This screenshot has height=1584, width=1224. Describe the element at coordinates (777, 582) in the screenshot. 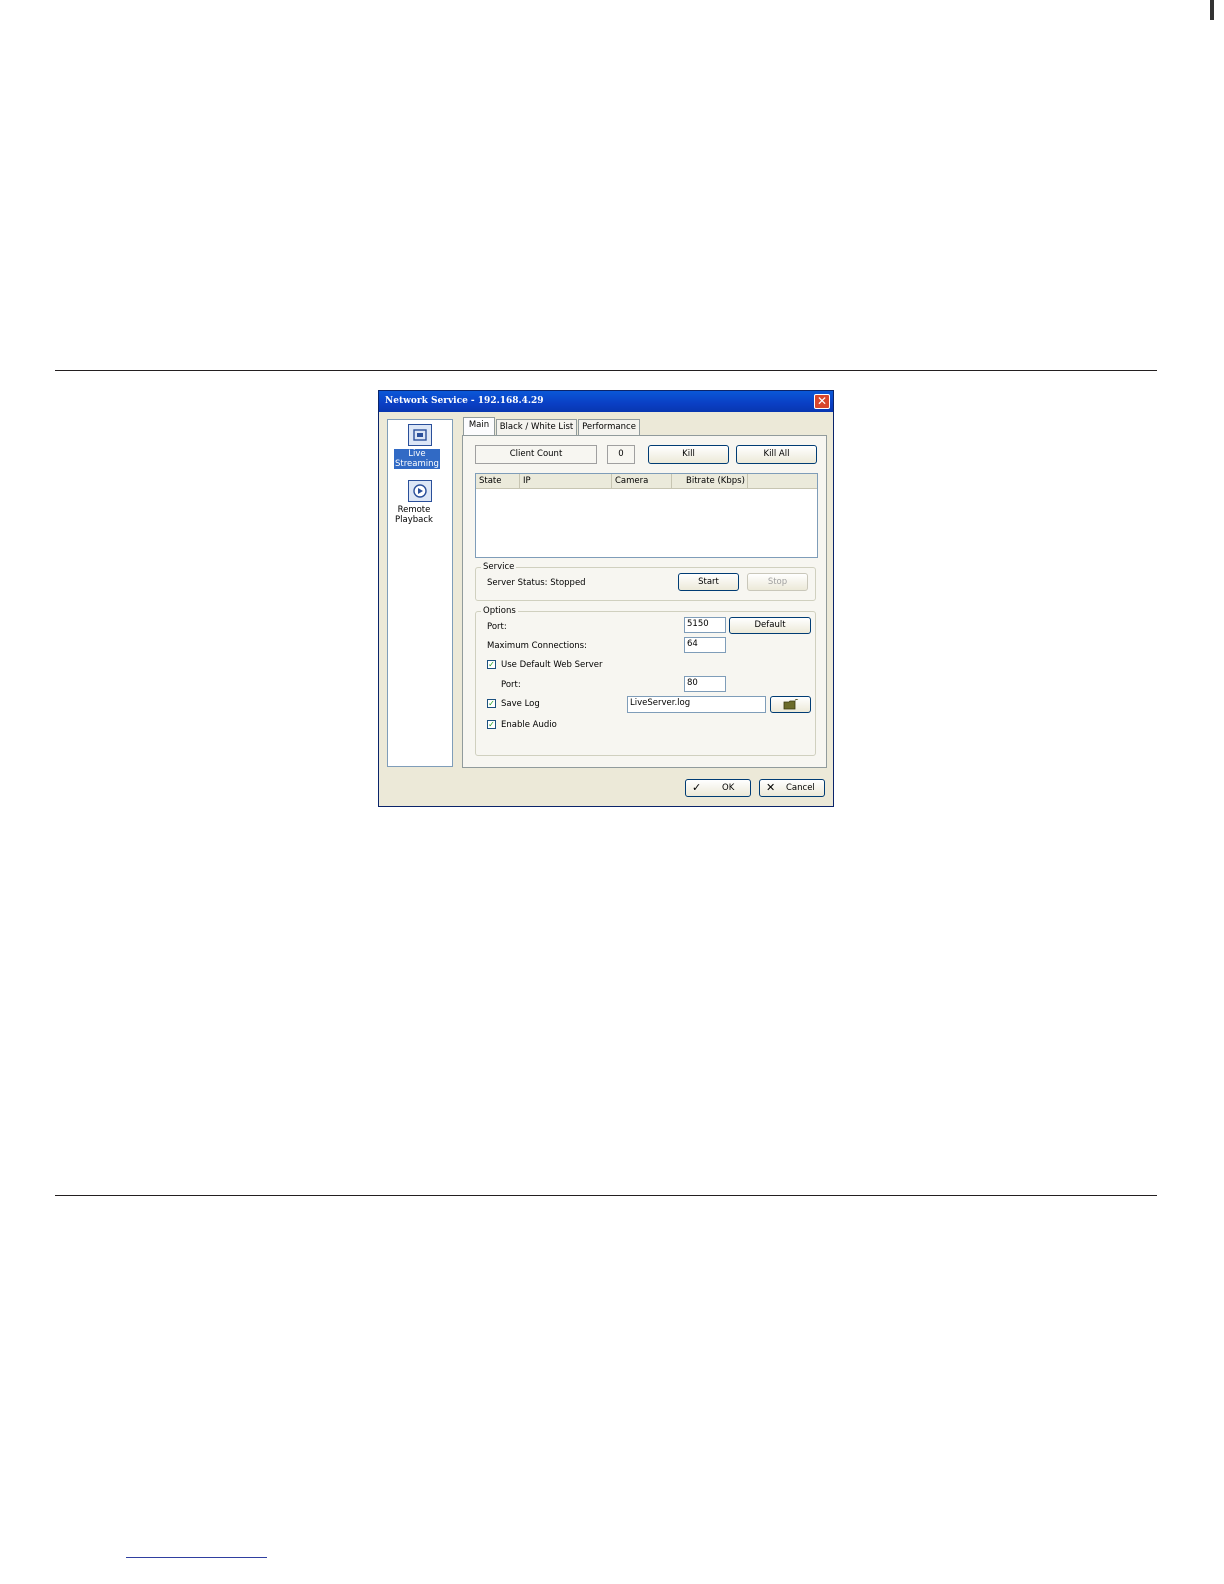

I see `stop-button: Stop` at that location.